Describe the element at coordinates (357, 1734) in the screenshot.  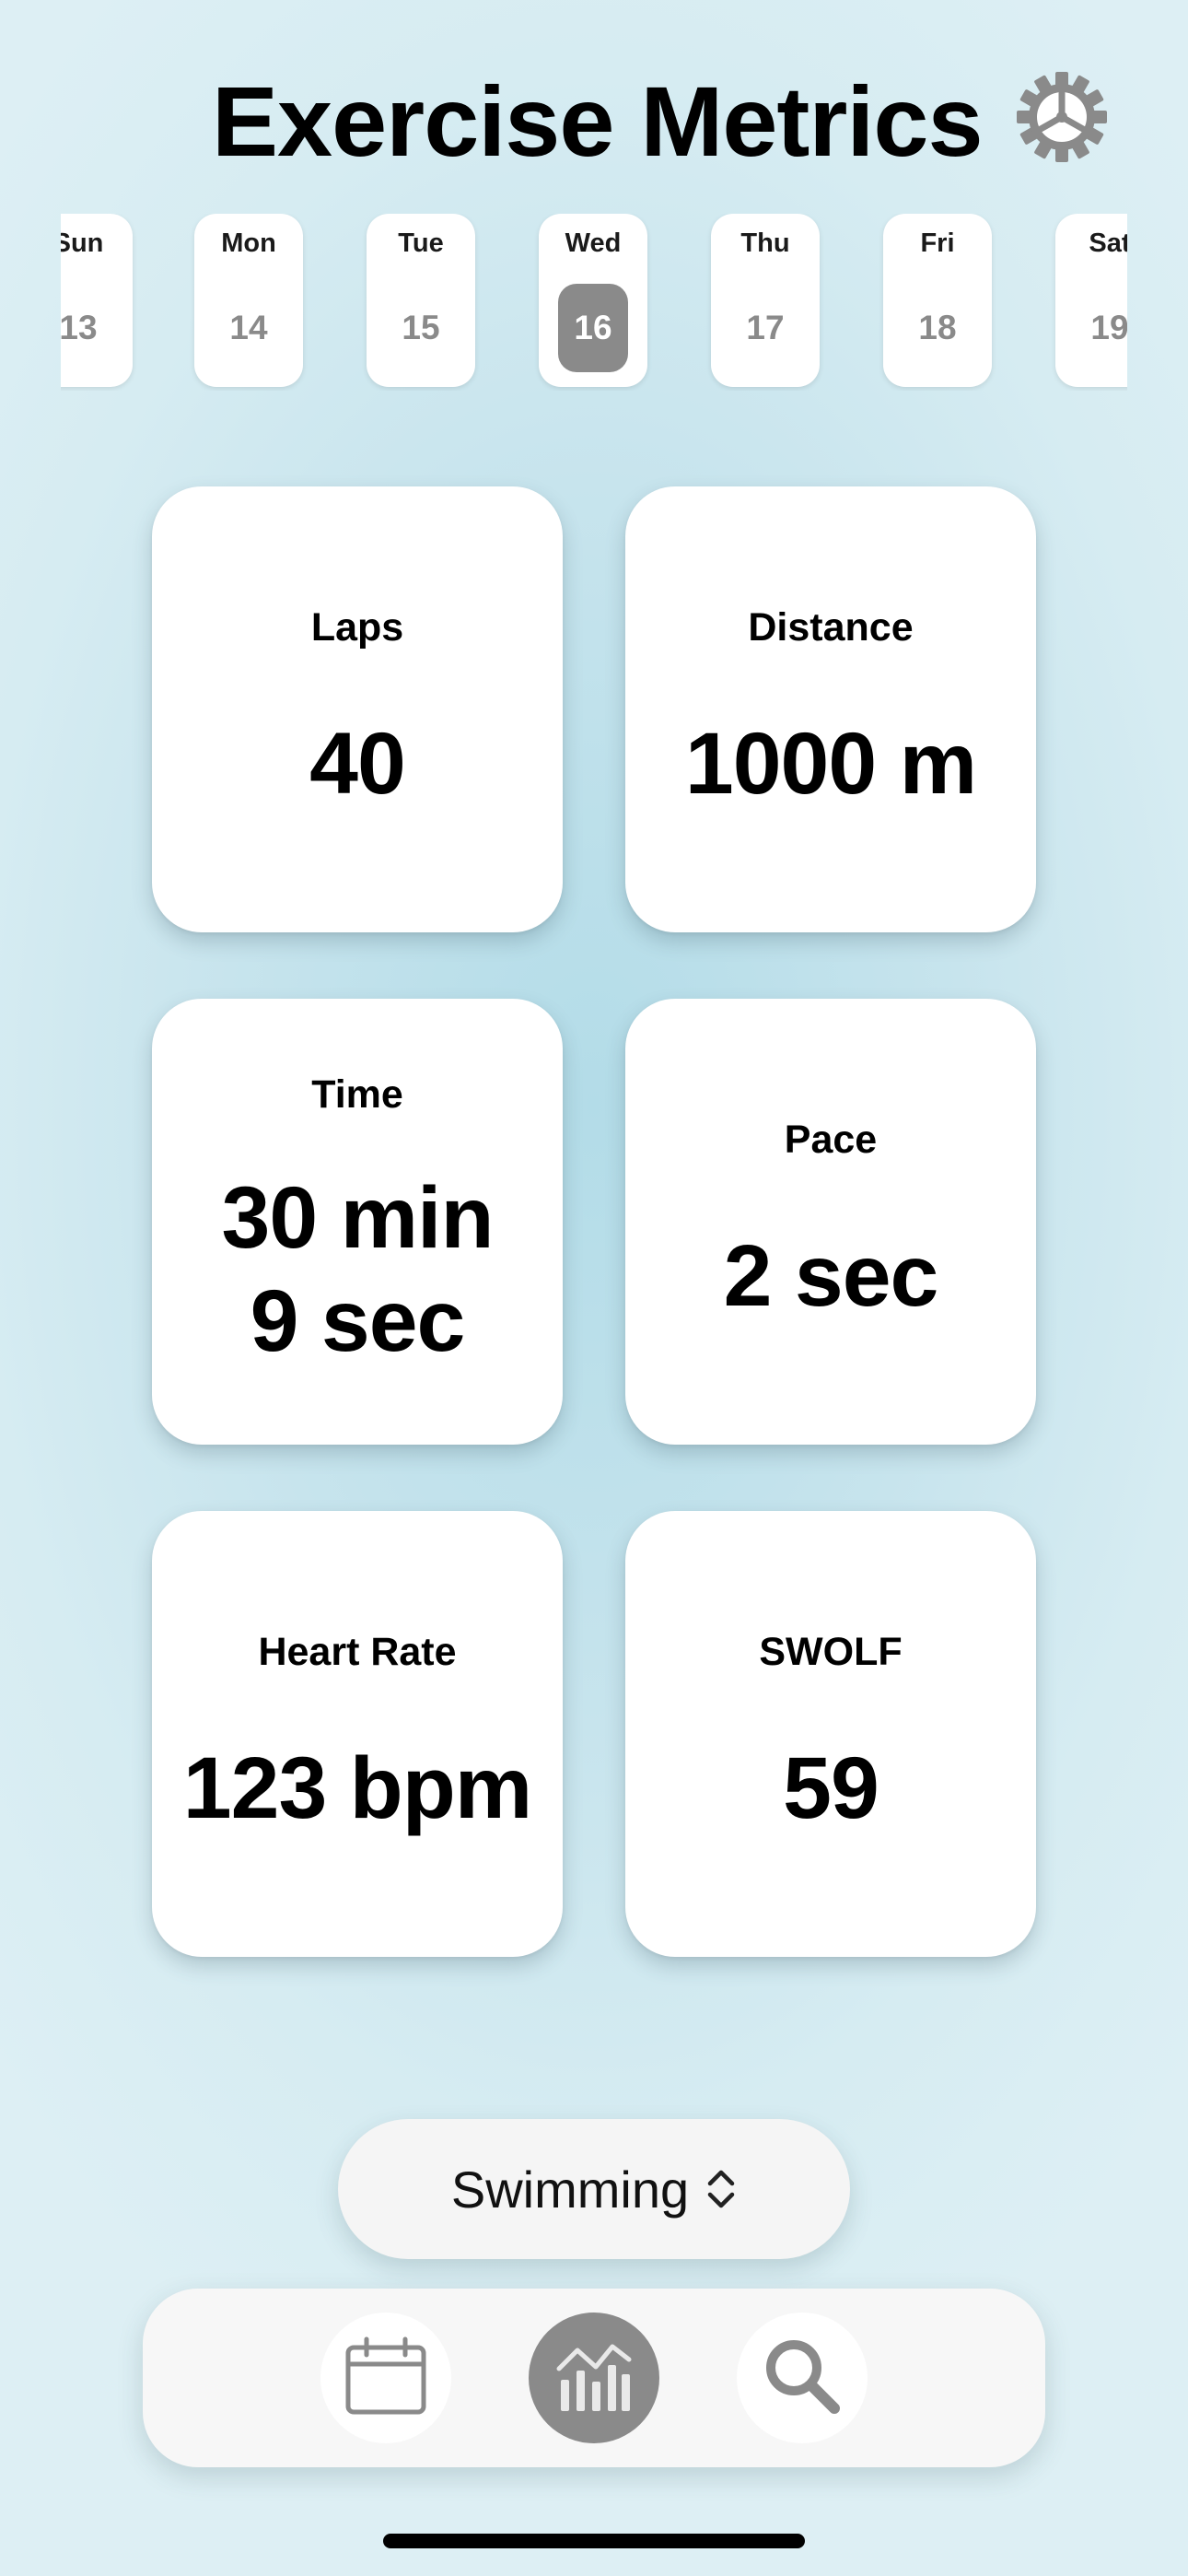
I see `metric-card-heart-rate: Heart Rate 123 bpm` at that location.